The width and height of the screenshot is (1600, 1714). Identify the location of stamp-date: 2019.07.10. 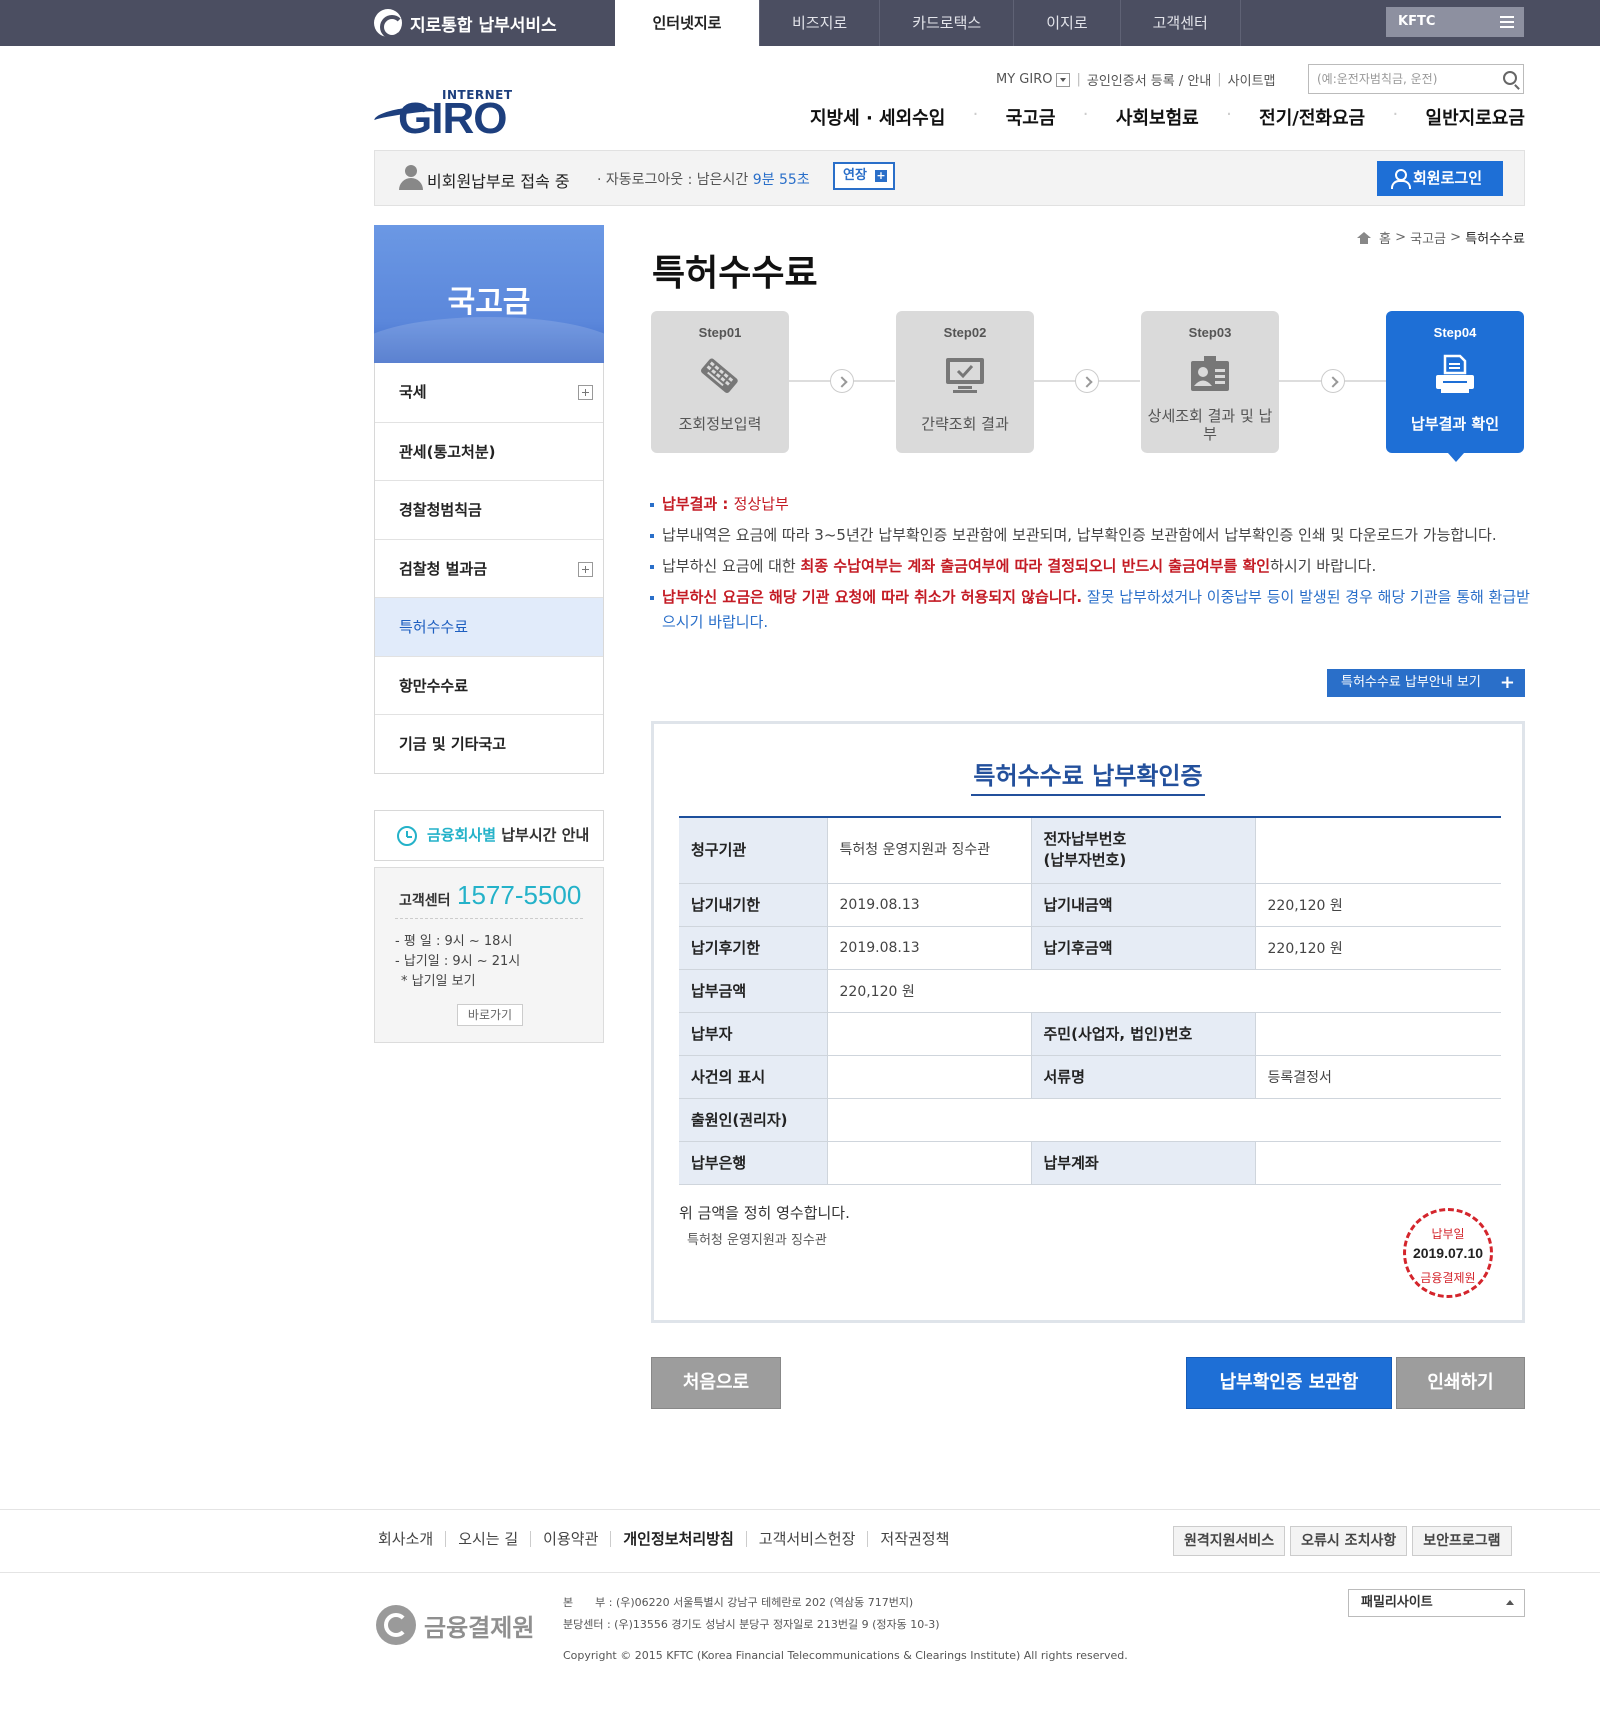
(1448, 1253).